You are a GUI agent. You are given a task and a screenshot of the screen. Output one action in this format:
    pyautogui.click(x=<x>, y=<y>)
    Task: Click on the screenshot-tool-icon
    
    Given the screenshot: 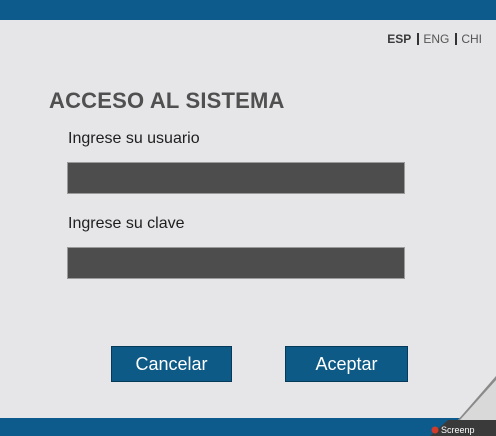 What is the action you would take?
    pyautogui.click(x=435, y=430)
    